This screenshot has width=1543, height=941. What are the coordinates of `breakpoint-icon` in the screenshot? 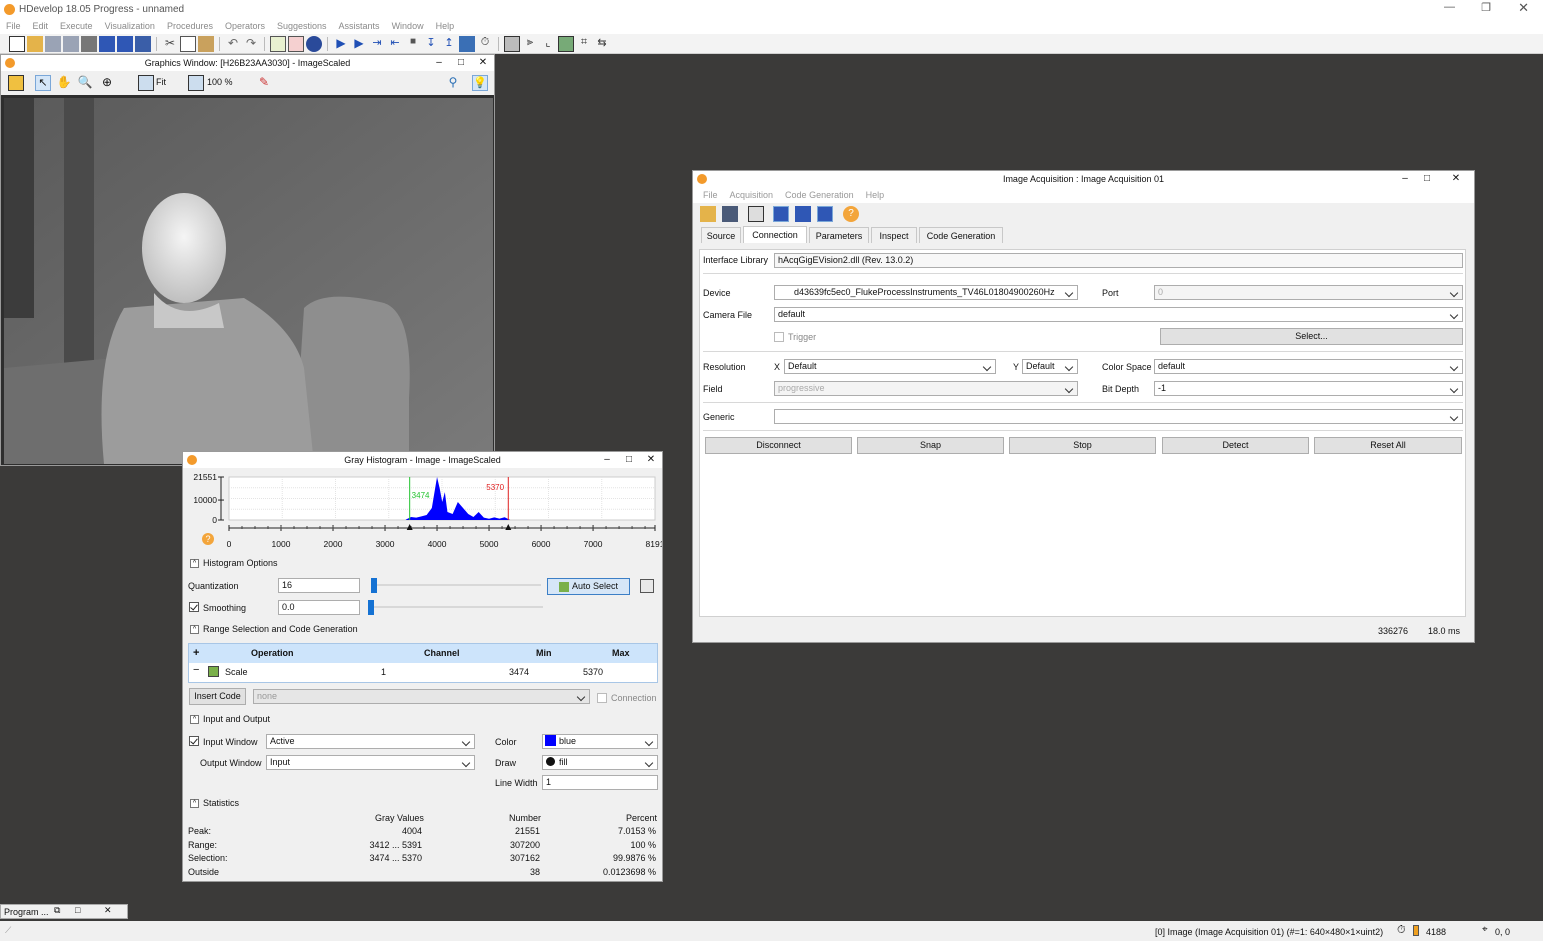 It's located at (314, 43).